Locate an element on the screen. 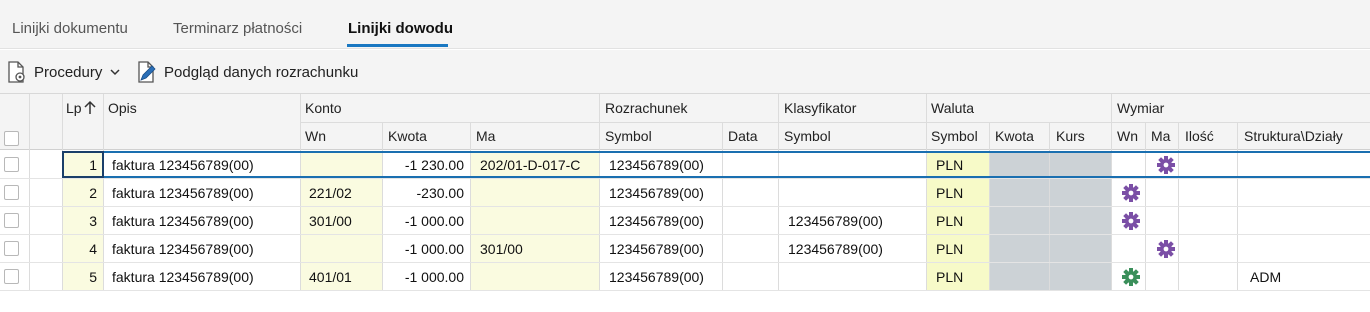 The image size is (1370, 312). procedures-icon is located at coordinates (16, 72).